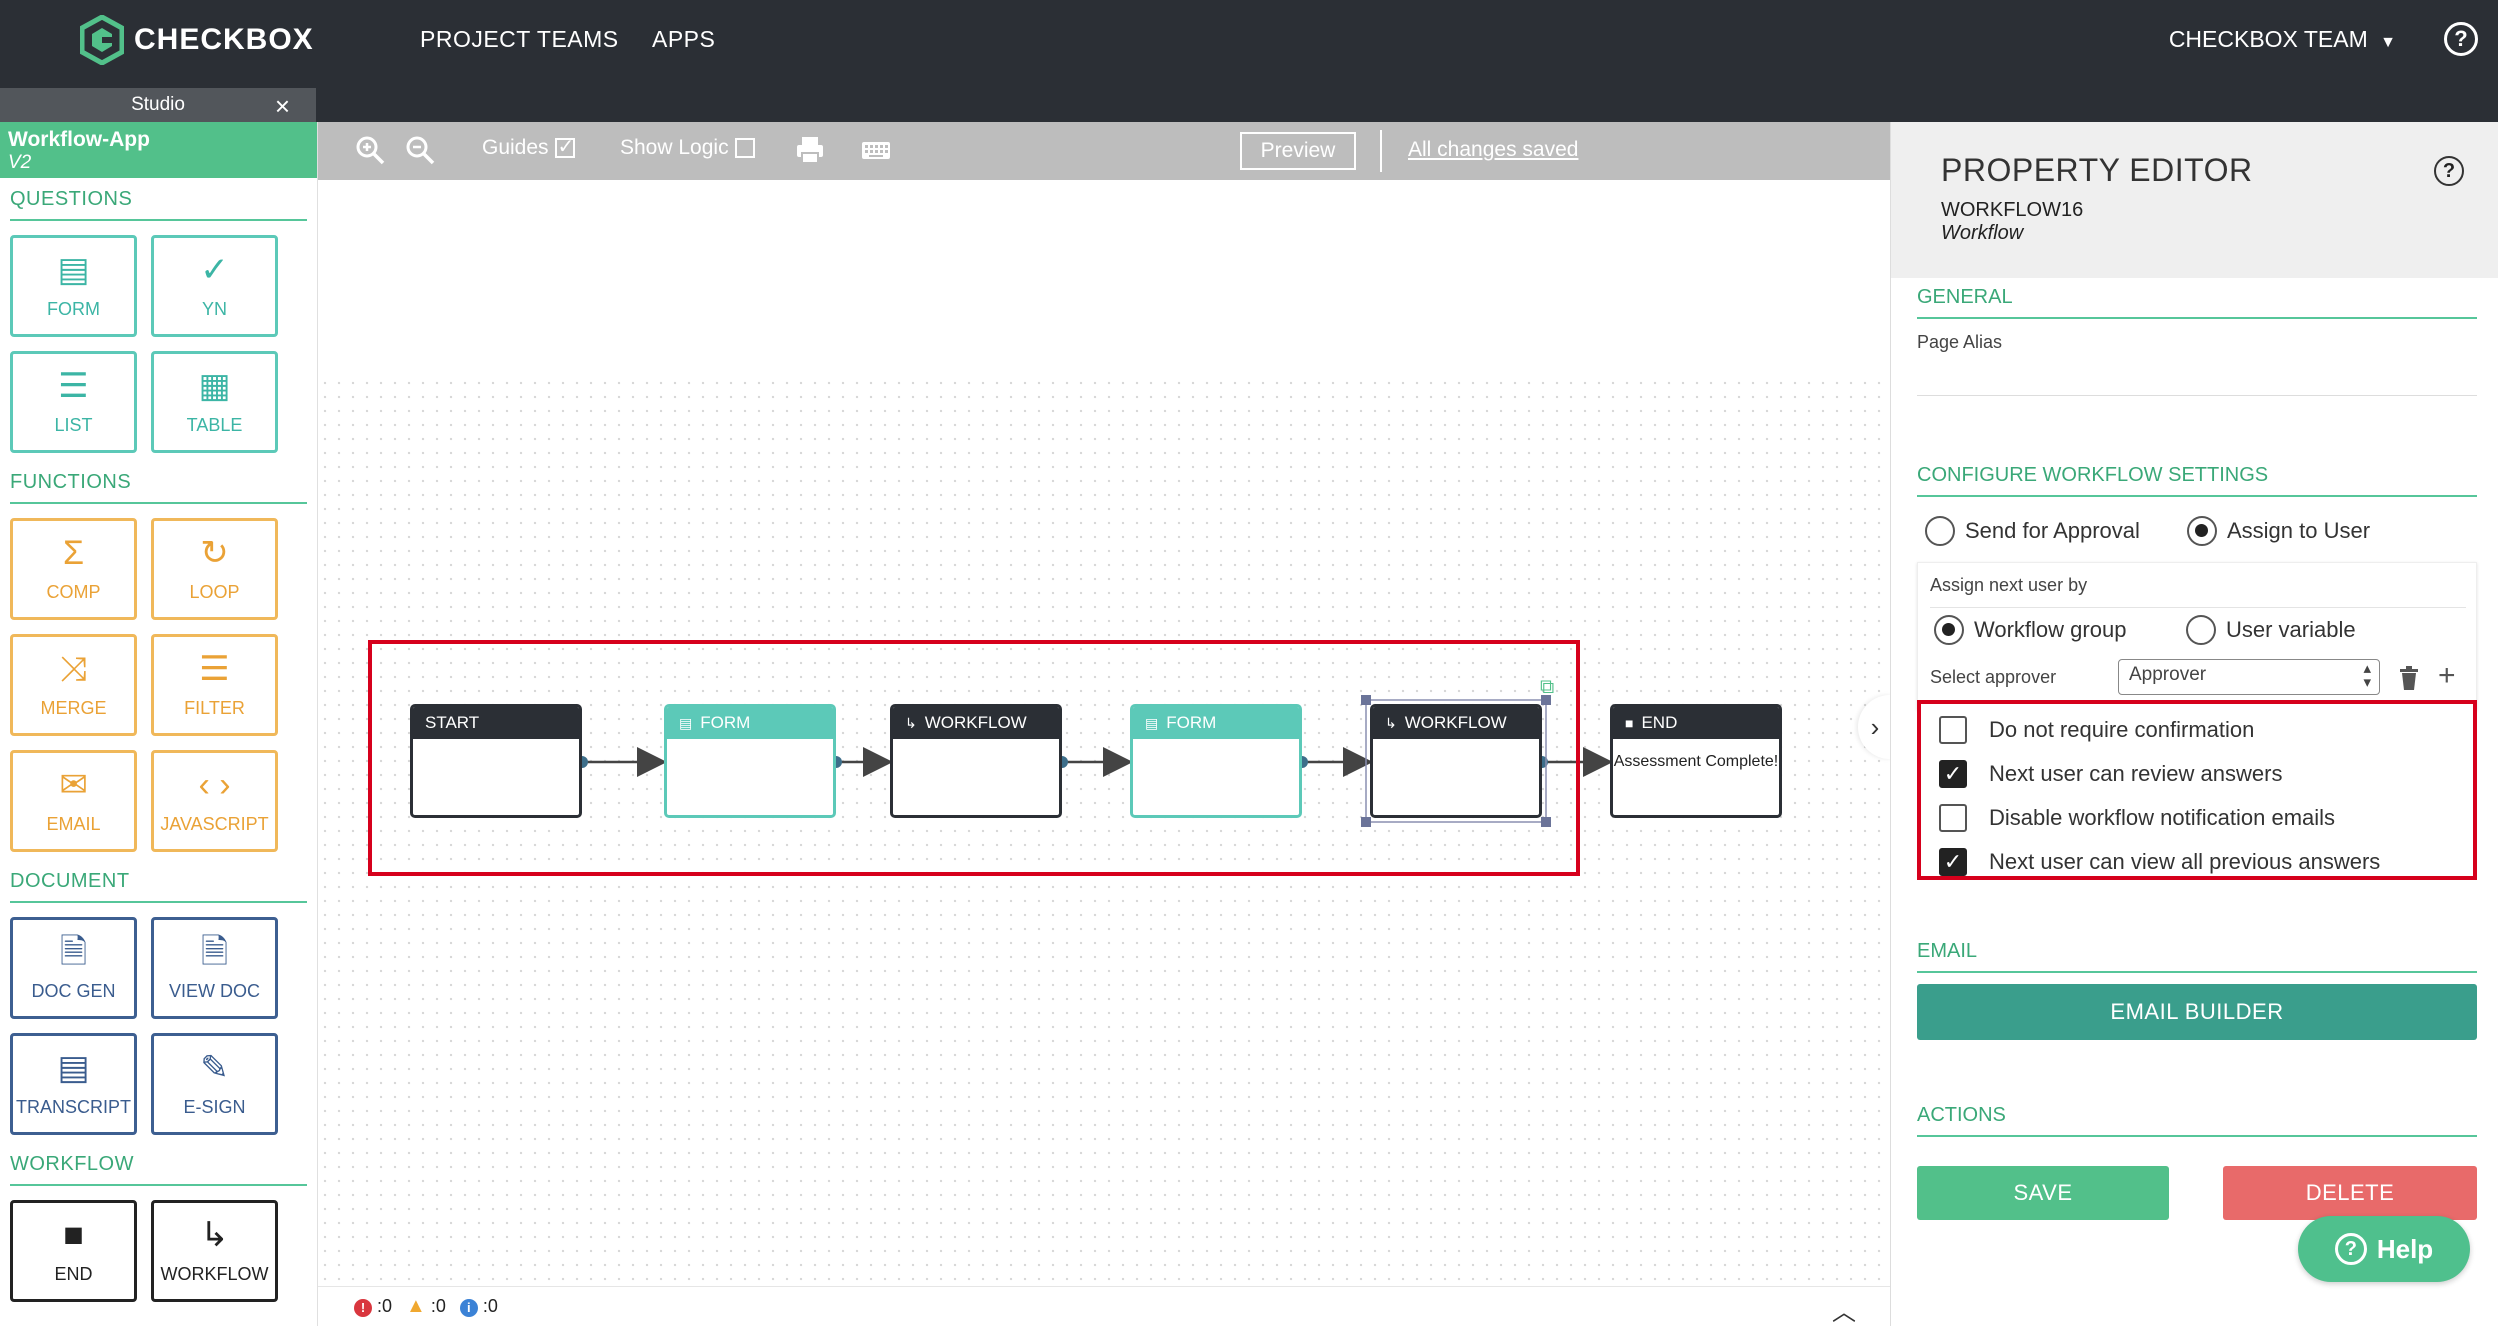  I want to click on page-alias-input, so click(2197, 378).